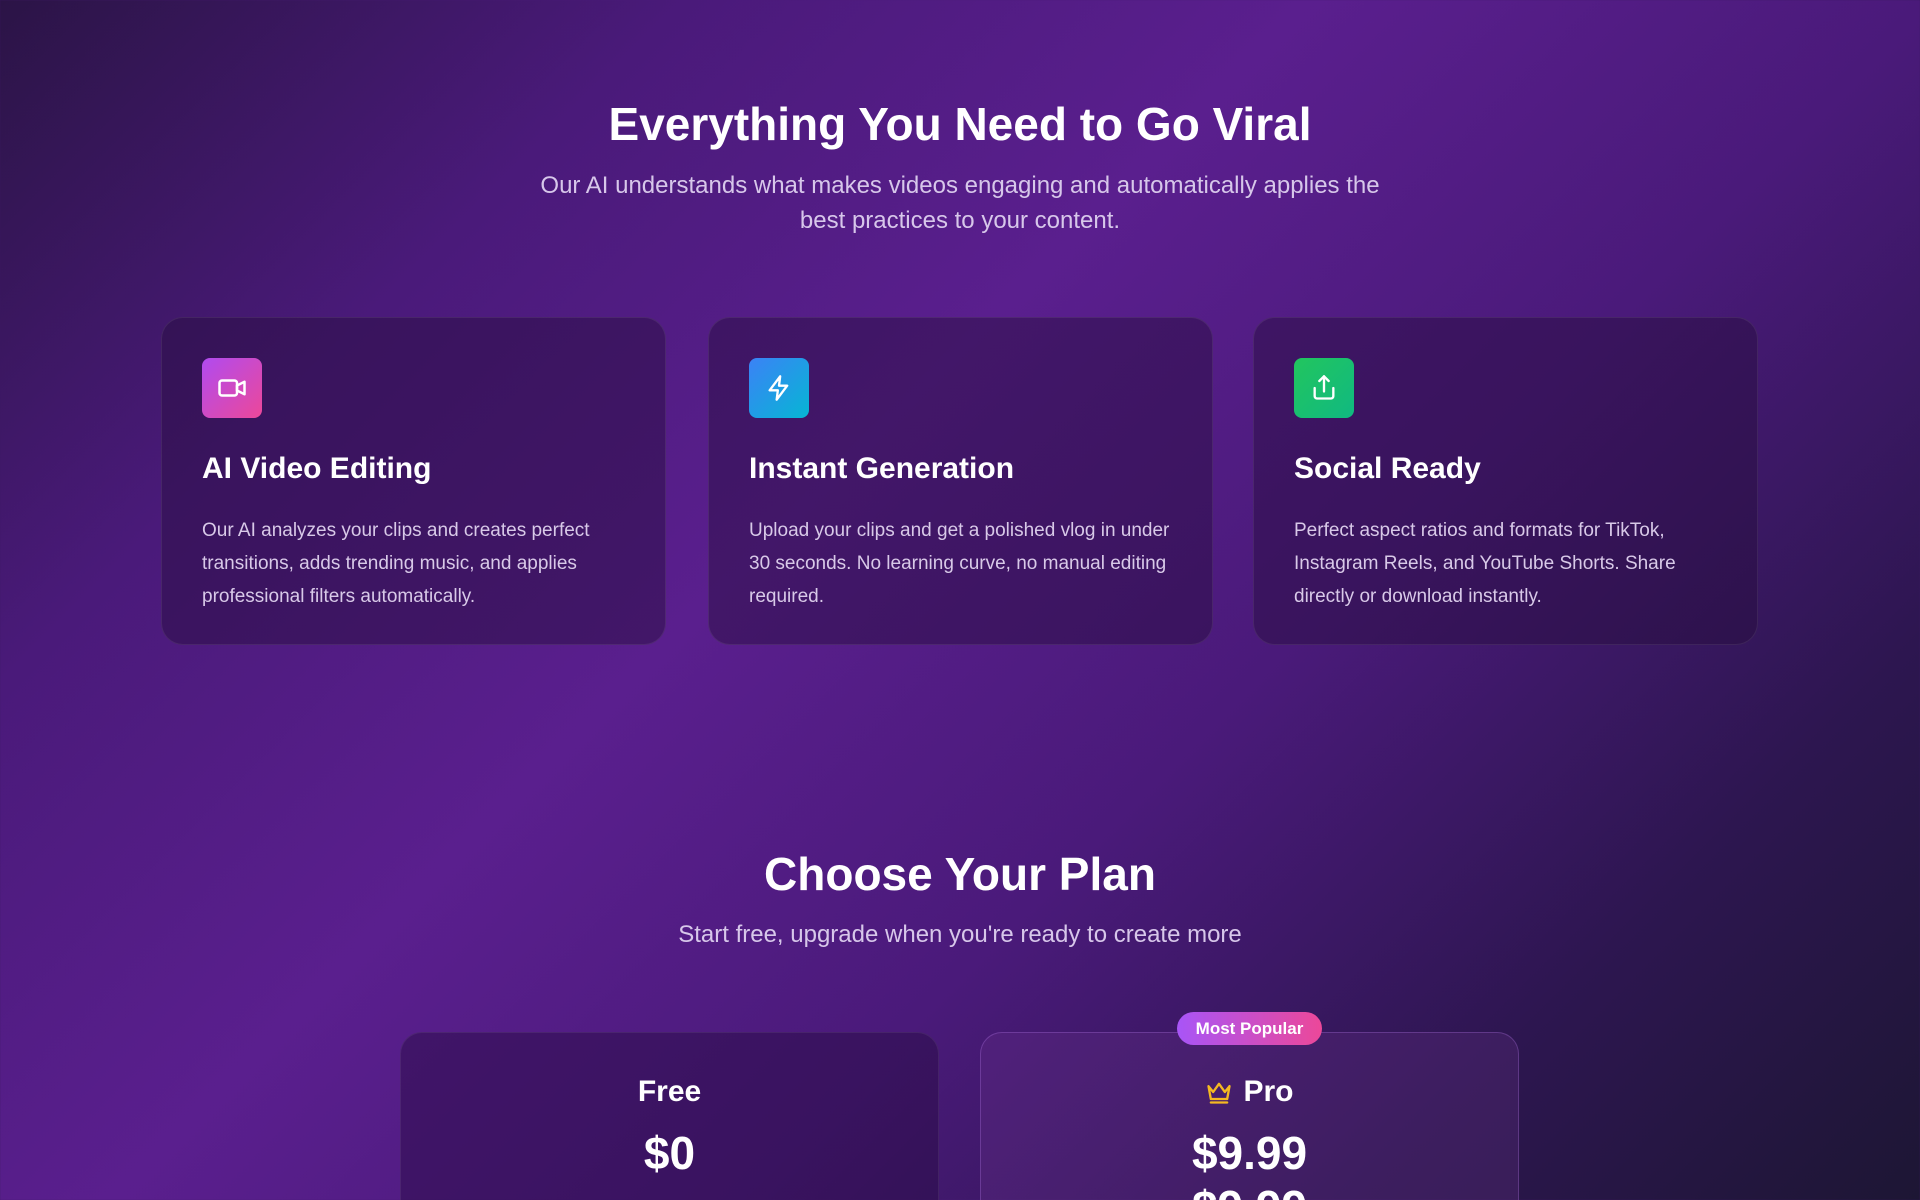 Image resolution: width=1920 pixels, height=1200 pixels. I want to click on plan-price-secondary: $9.99, so click(1249, 1189).